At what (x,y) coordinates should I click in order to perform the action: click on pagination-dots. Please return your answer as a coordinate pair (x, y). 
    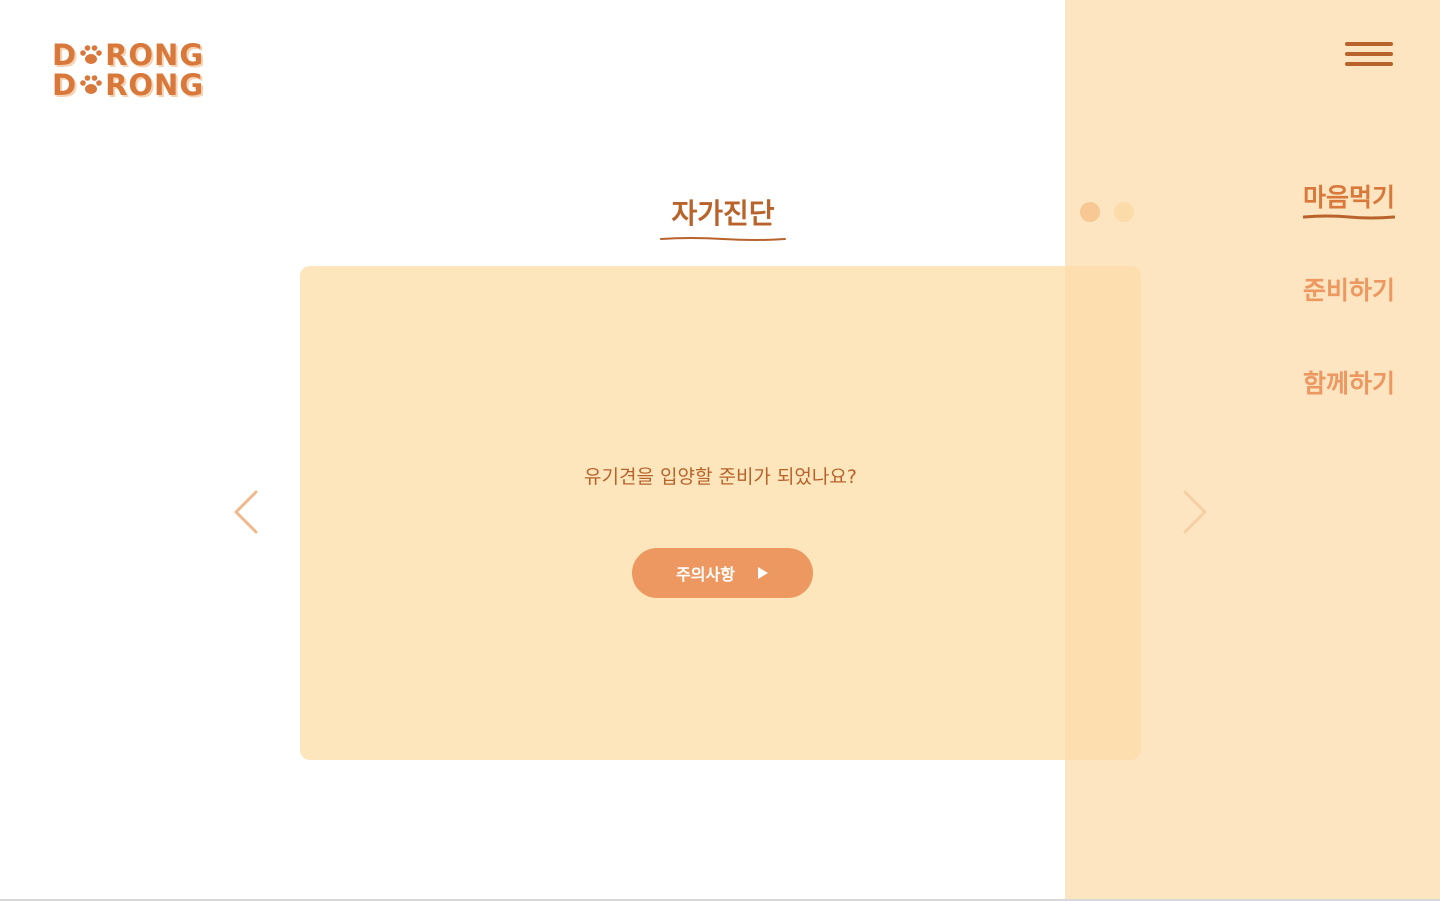
    Looking at the image, I should click on (1107, 212).